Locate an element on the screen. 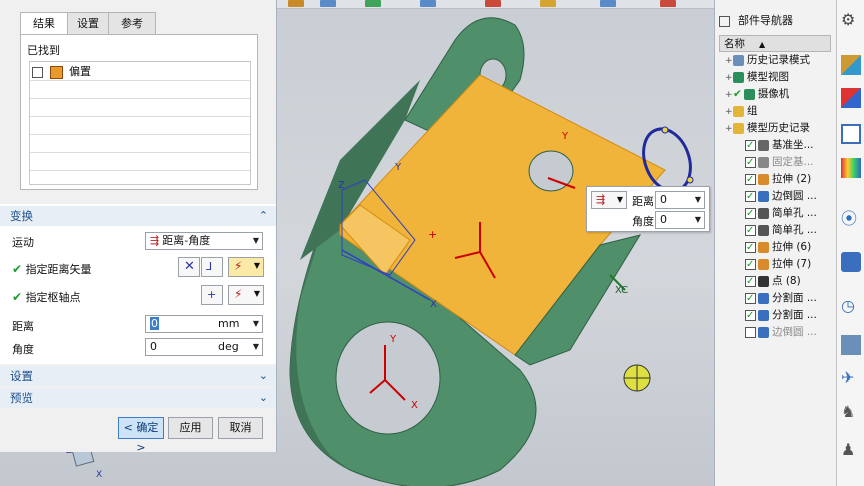 The image size is (864, 486). process-studio-icon is located at coordinates (851, 345).